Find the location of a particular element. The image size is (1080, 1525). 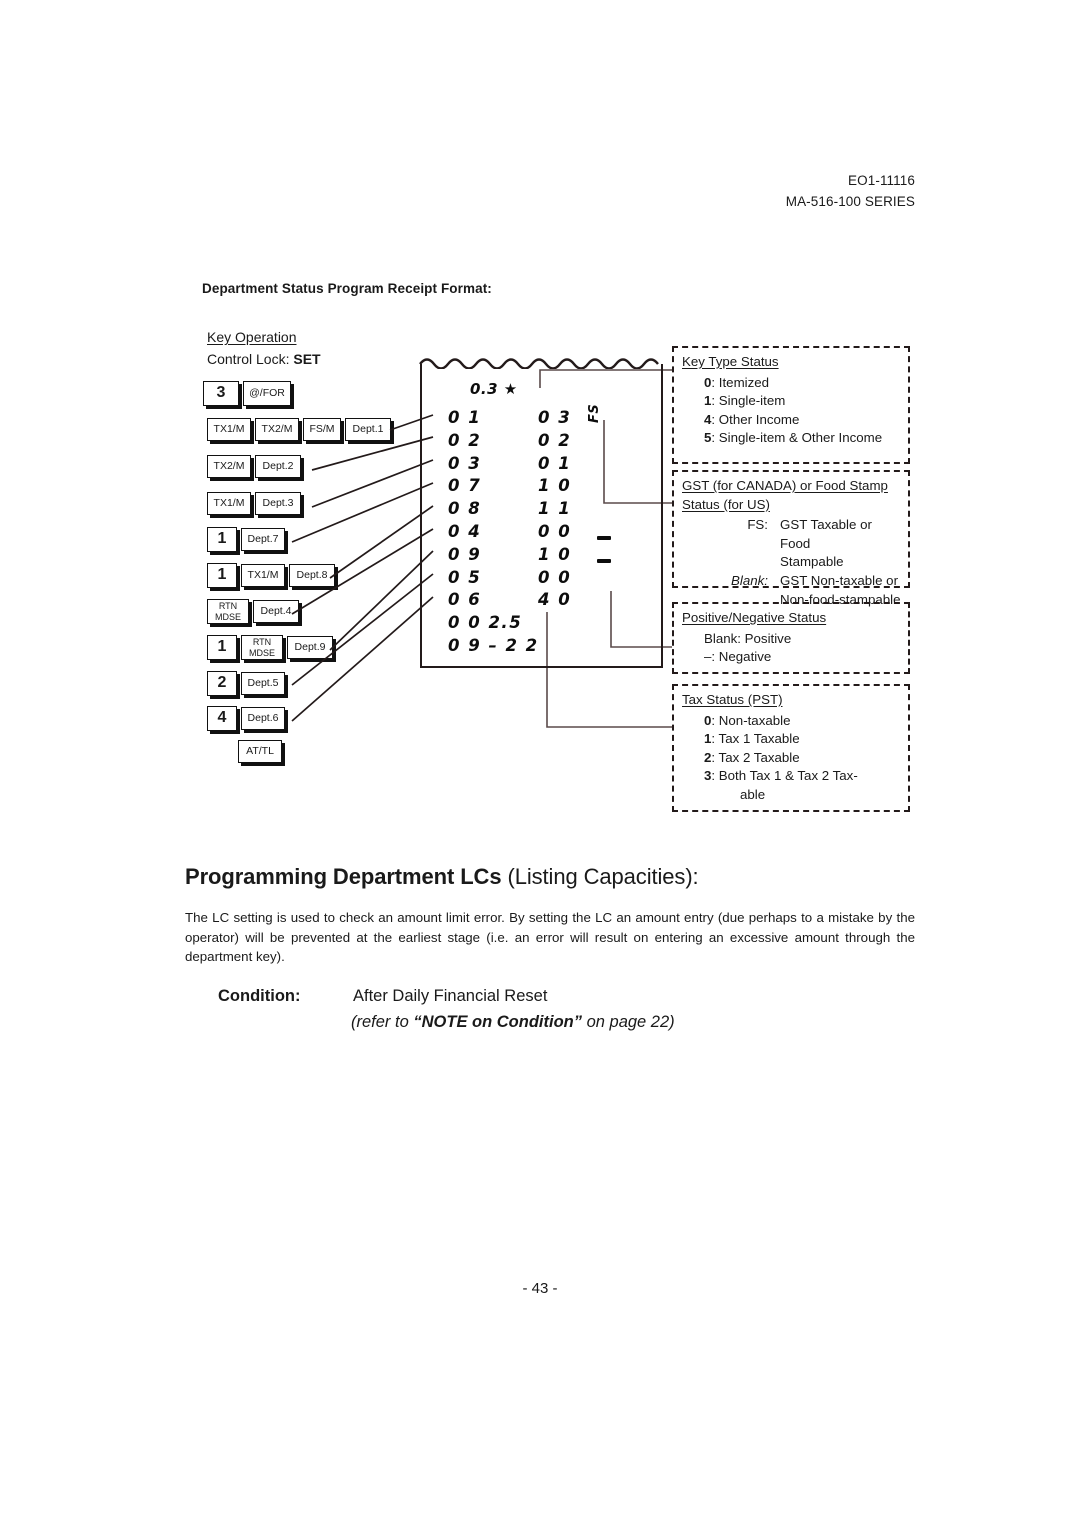

key-2: 2 is located at coordinates (222, 683).